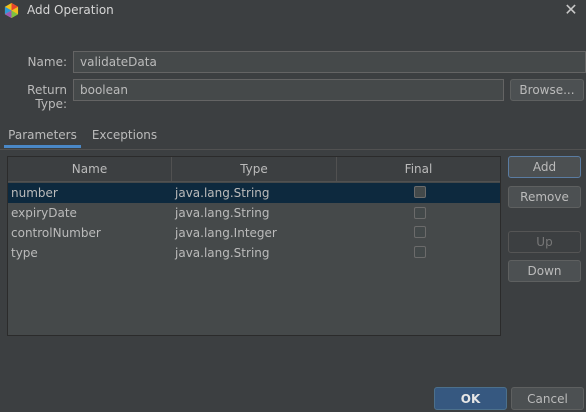 The image size is (586, 412). Describe the element at coordinates (47, 62) in the screenshot. I see `name-label: Name:` at that location.